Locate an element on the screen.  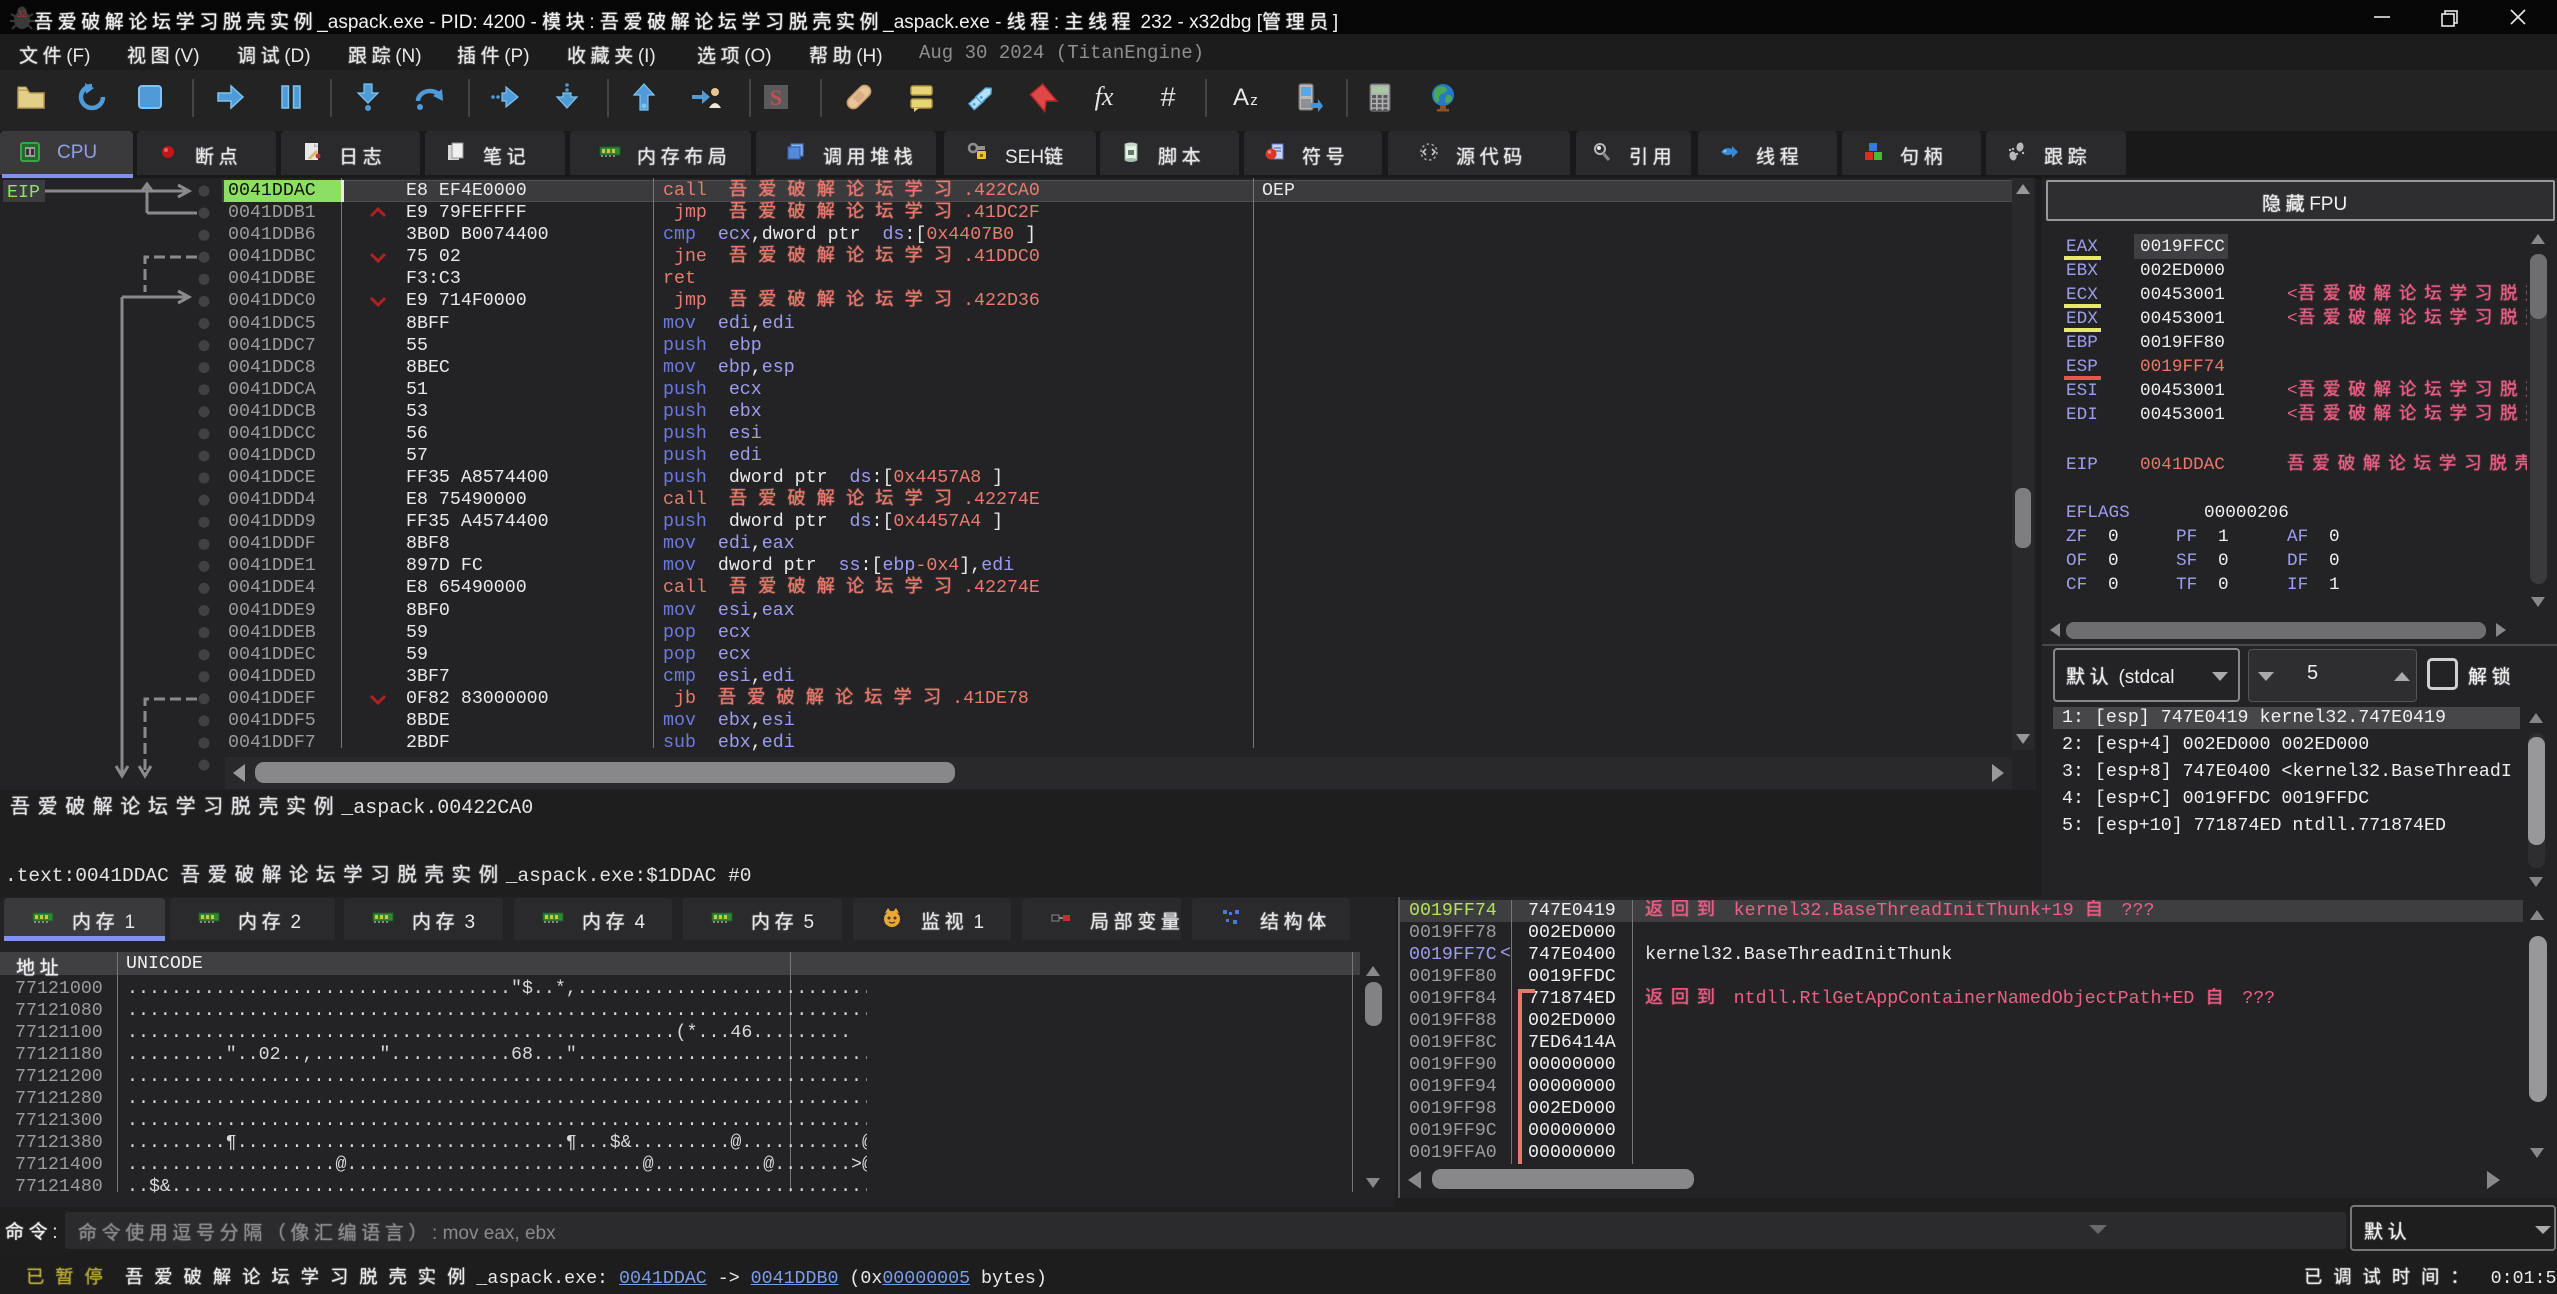
svg-text: fx is located at coordinates (1104, 96).